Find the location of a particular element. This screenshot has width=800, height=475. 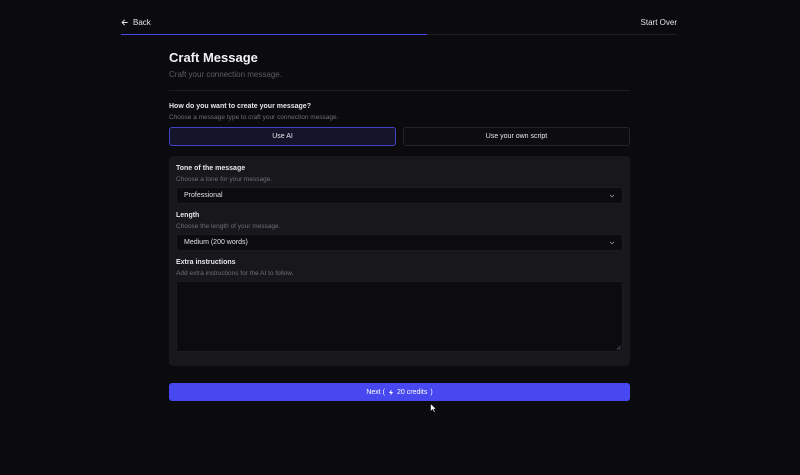

tone-hint: Choose a tone for your message. is located at coordinates (224, 179).